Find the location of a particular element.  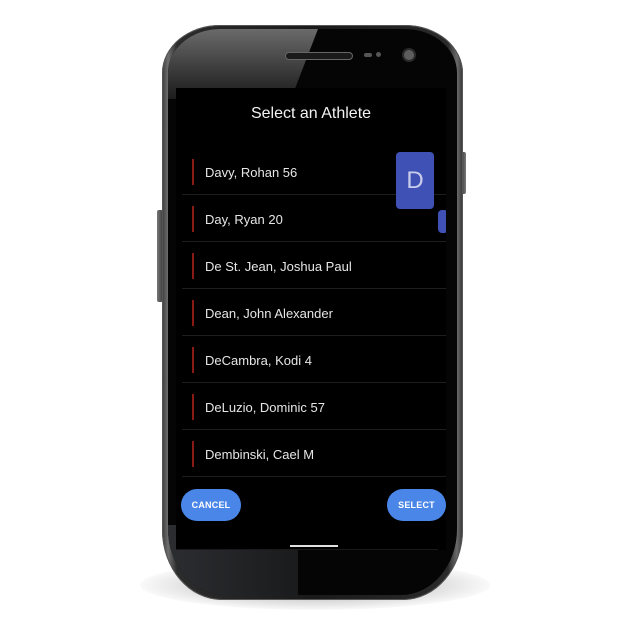

light-sensor is located at coordinates (378, 54).